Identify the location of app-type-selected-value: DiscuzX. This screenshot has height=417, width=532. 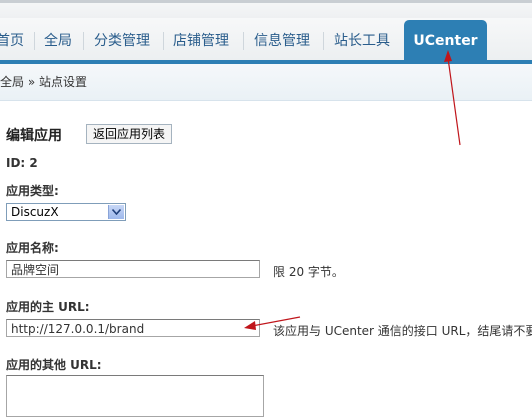
(35, 212).